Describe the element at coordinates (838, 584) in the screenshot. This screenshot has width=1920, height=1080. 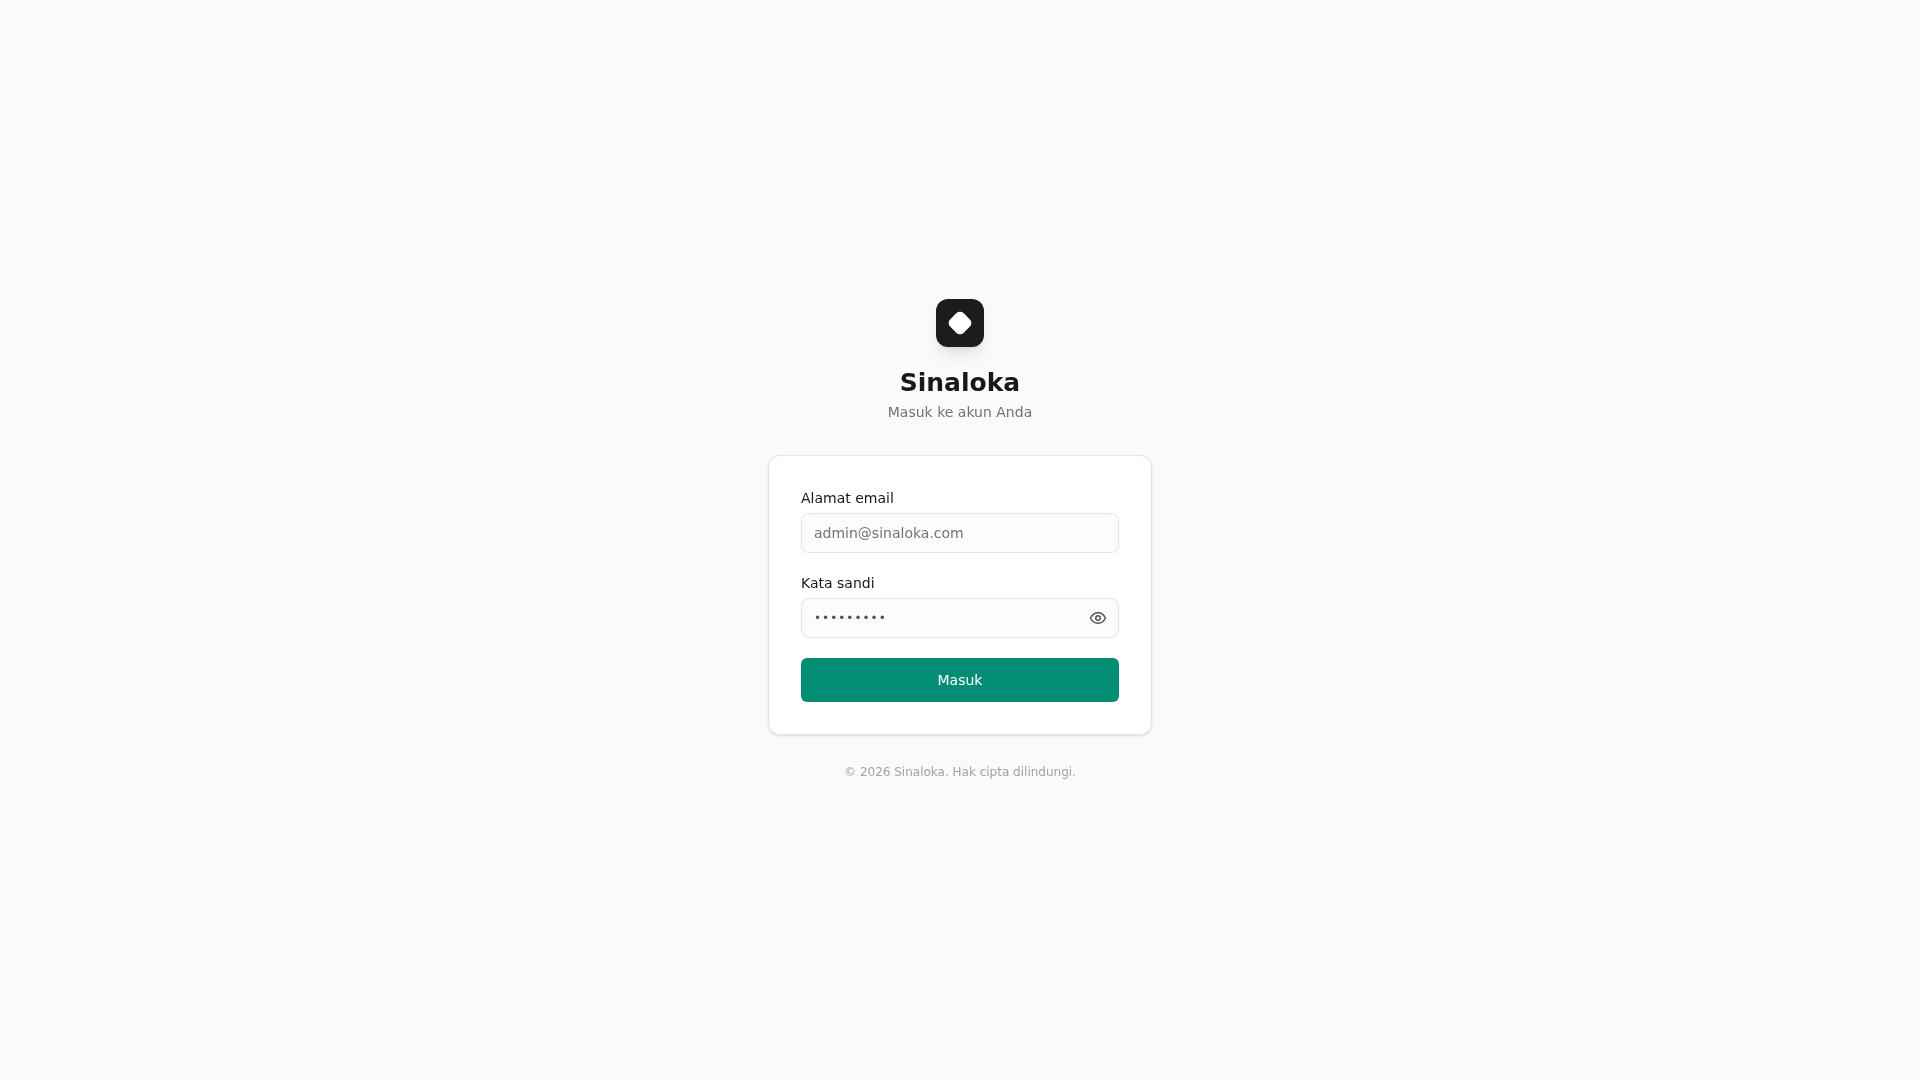
I see `password-label: Kata sandi` at that location.